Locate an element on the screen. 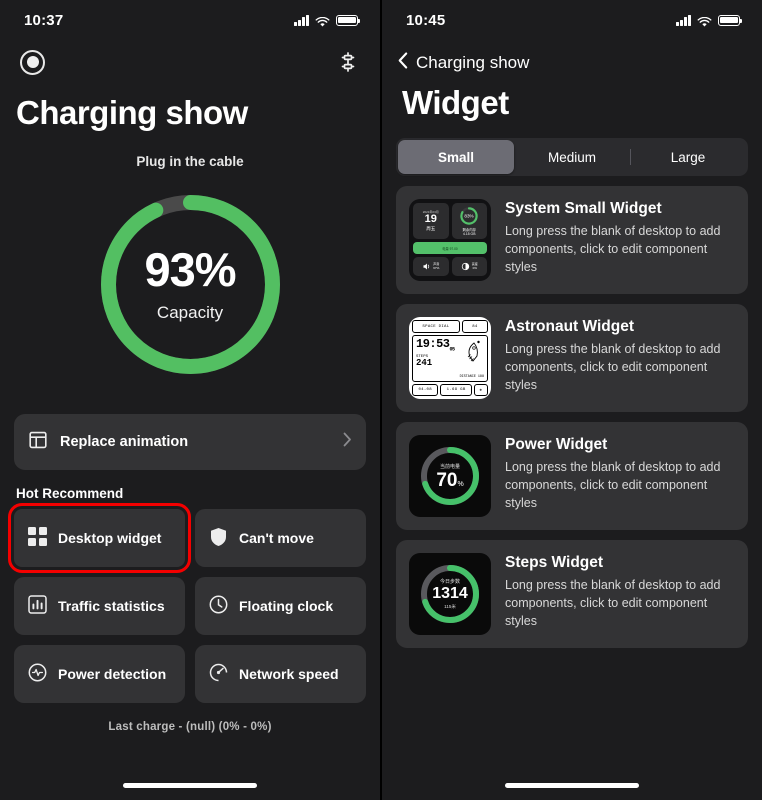  preview-footer-value: 1.69 GB is located at coordinates (456, 390).